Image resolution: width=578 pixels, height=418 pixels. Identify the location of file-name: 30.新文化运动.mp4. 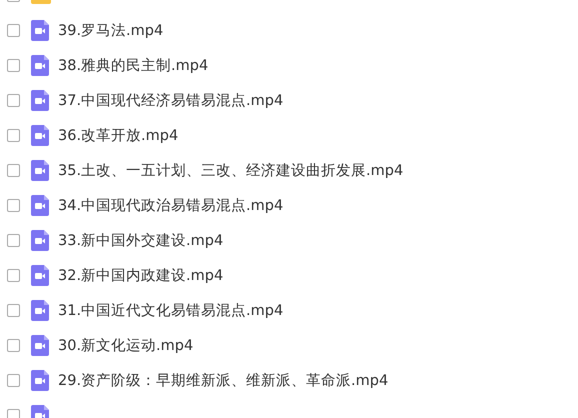
(126, 345).